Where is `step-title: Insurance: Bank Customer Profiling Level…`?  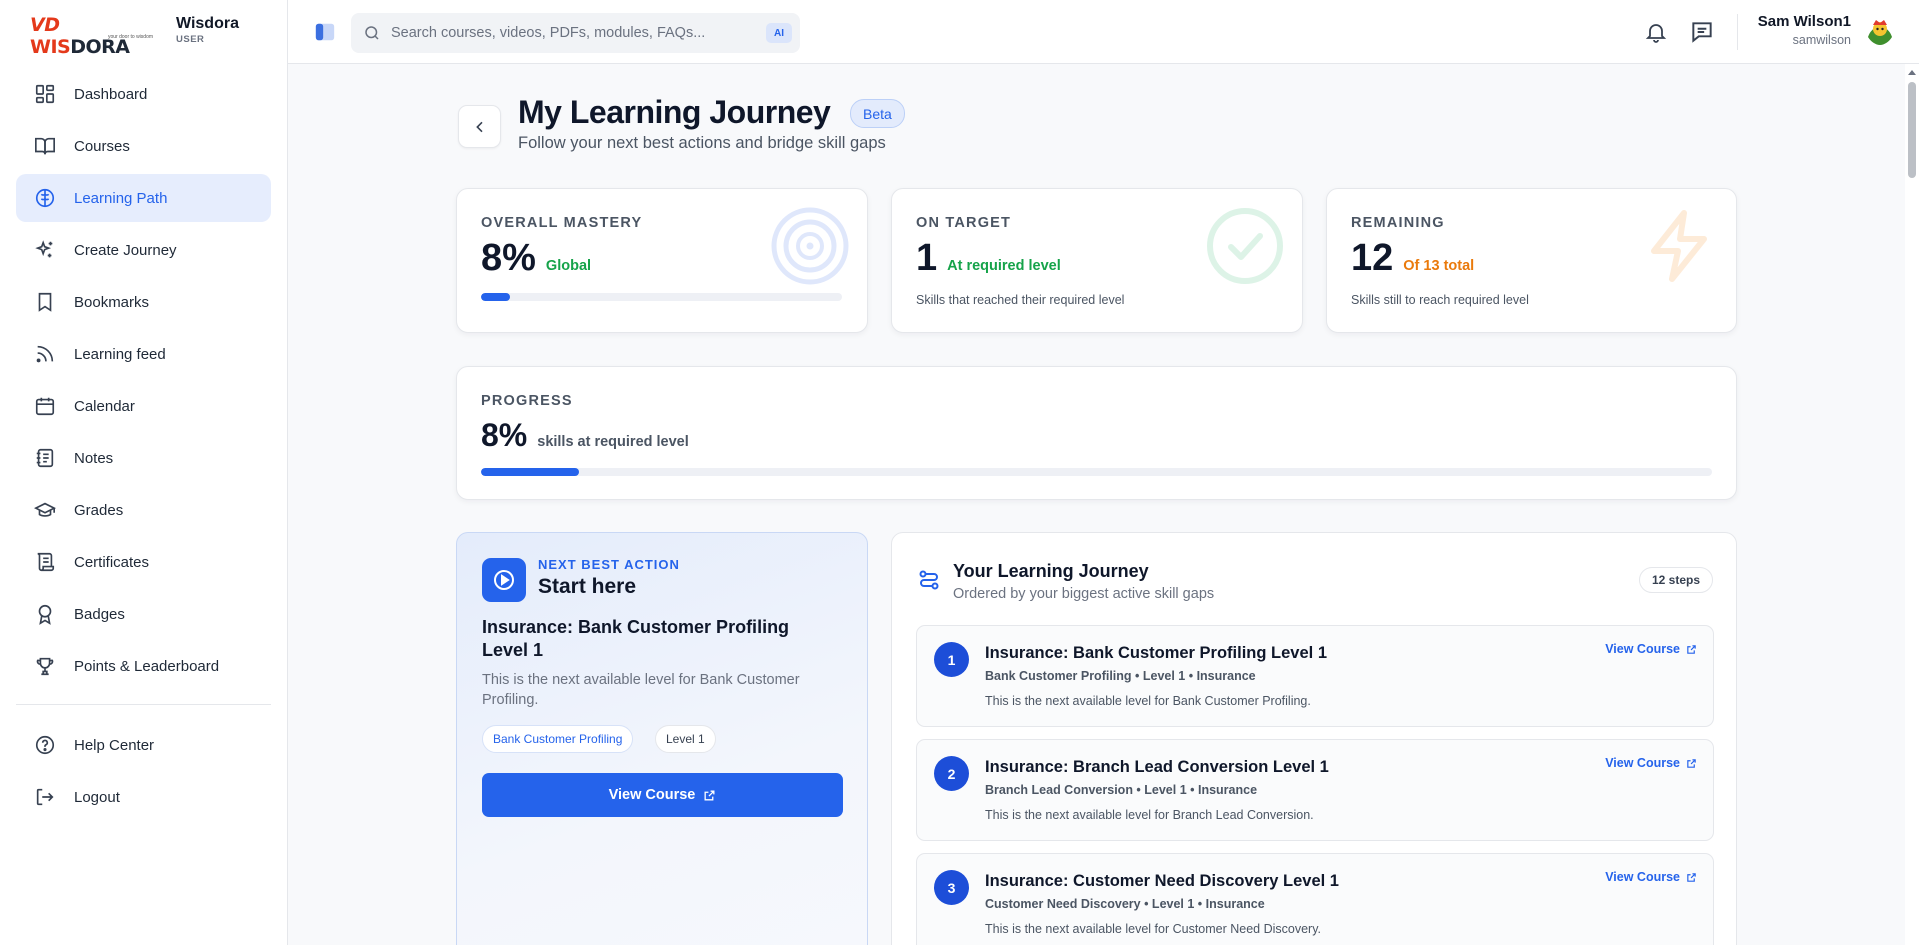 step-title: Insurance: Bank Customer Profiling Level… is located at coordinates (1156, 653).